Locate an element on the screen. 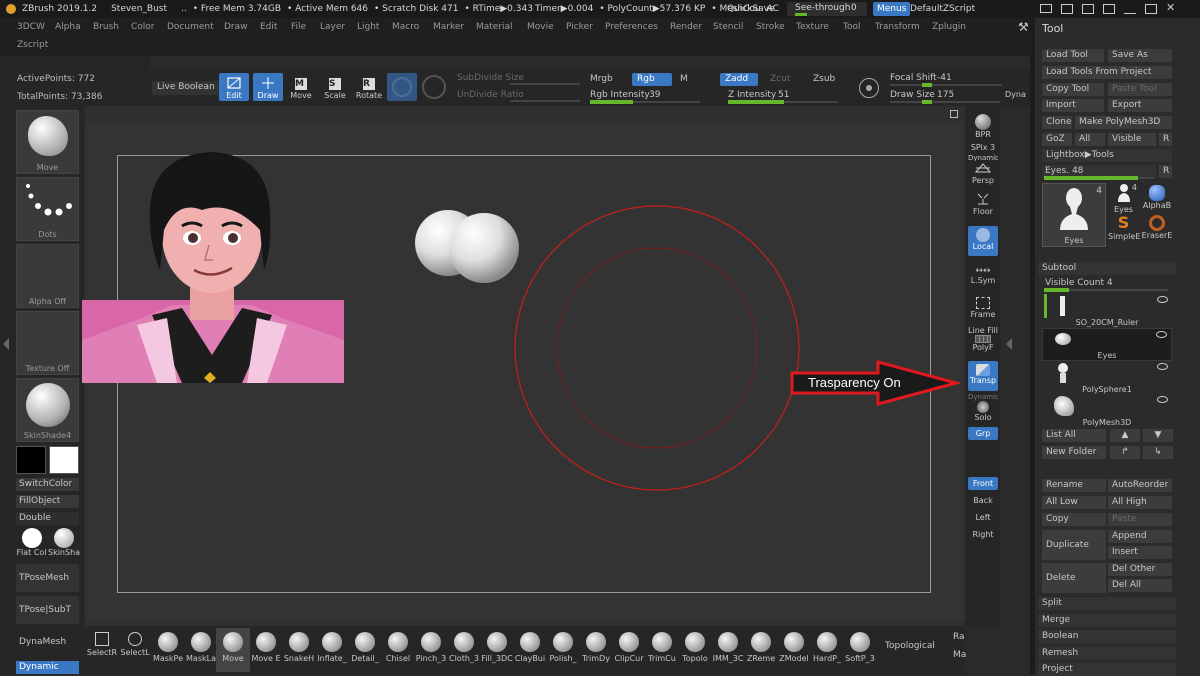 This screenshot has width=1200, height=676. tool-thumb-erasere: EraserE is located at coordinates (1157, 230).